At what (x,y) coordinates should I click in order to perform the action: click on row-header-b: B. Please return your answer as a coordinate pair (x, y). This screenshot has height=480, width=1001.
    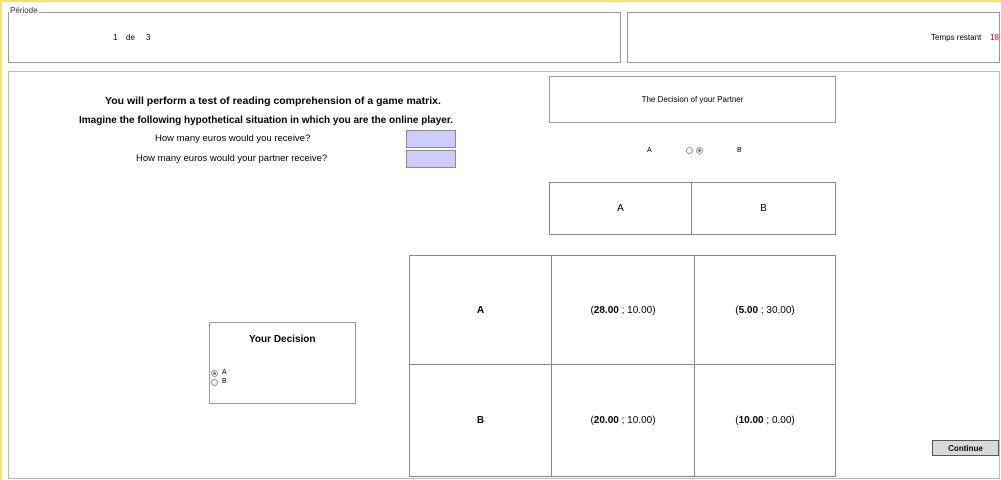
    Looking at the image, I should click on (480, 420).